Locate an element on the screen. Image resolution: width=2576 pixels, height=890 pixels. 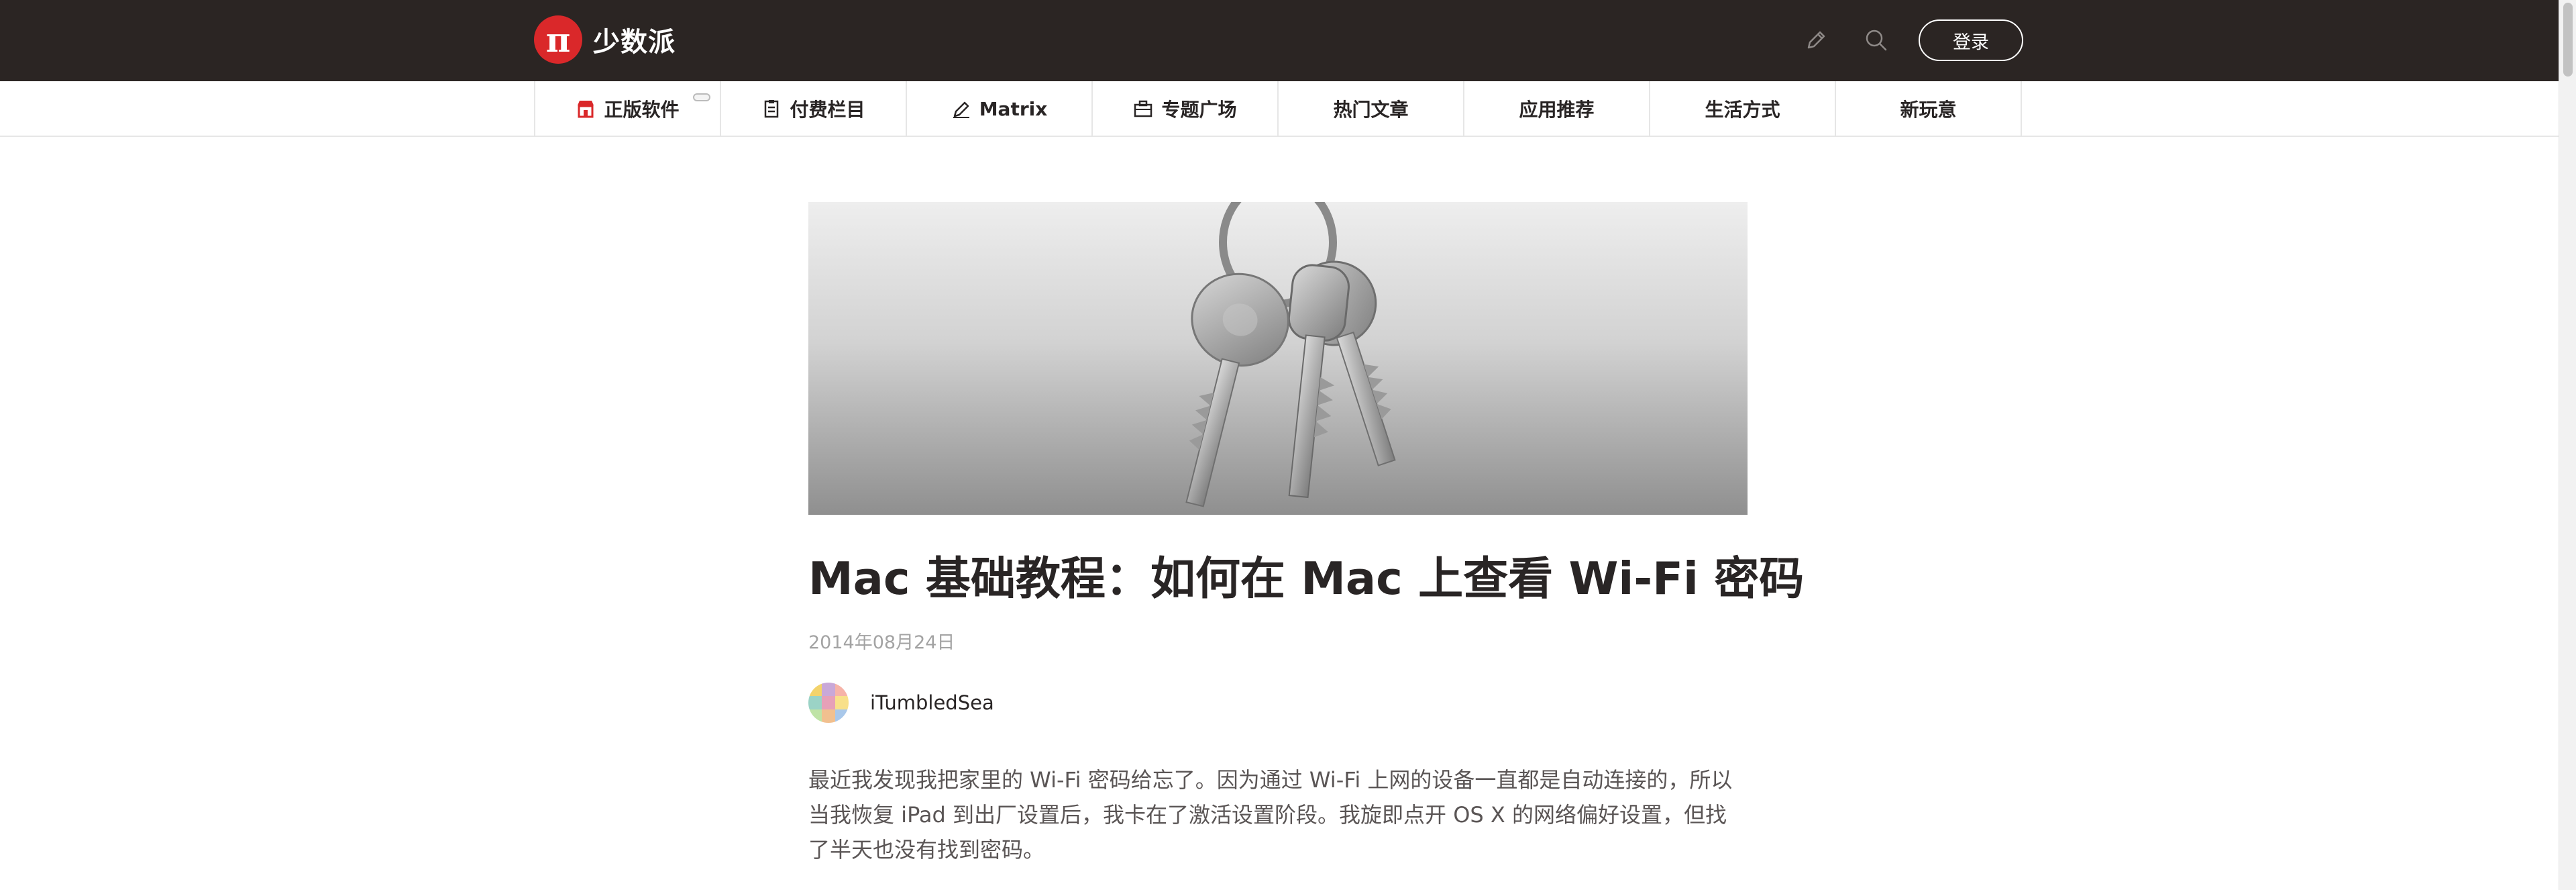
scrollbar-thumb is located at coordinates (2568, 40).